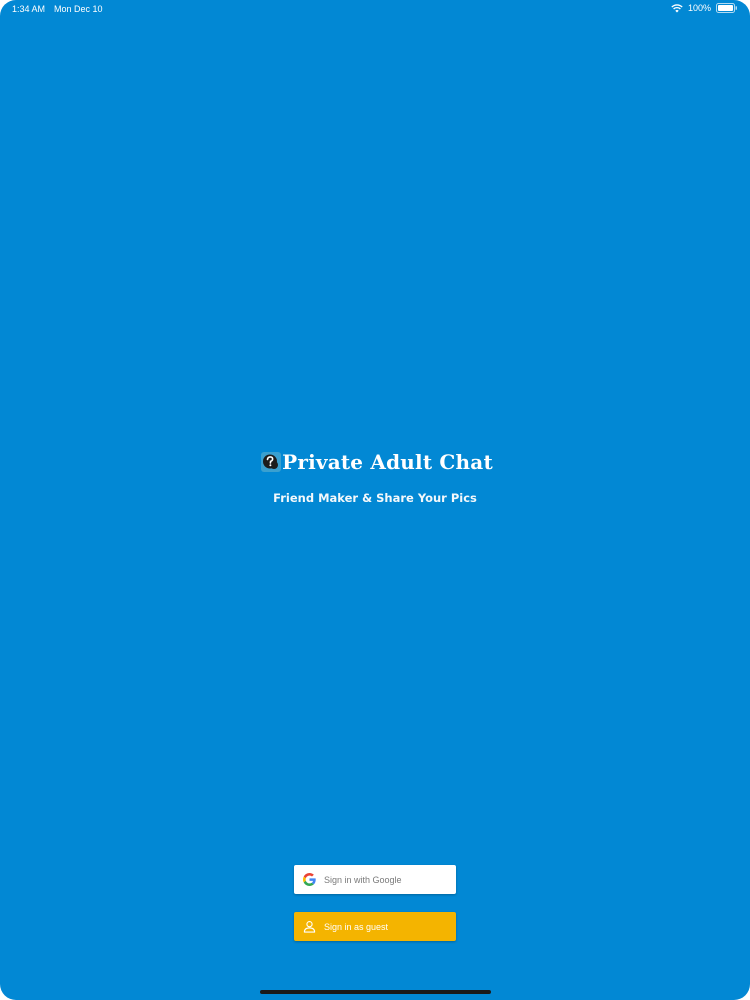 Image resolution: width=750 pixels, height=1000 pixels. Describe the element at coordinates (309, 880) in the screenshot. I see `google-g-icon` at that location.